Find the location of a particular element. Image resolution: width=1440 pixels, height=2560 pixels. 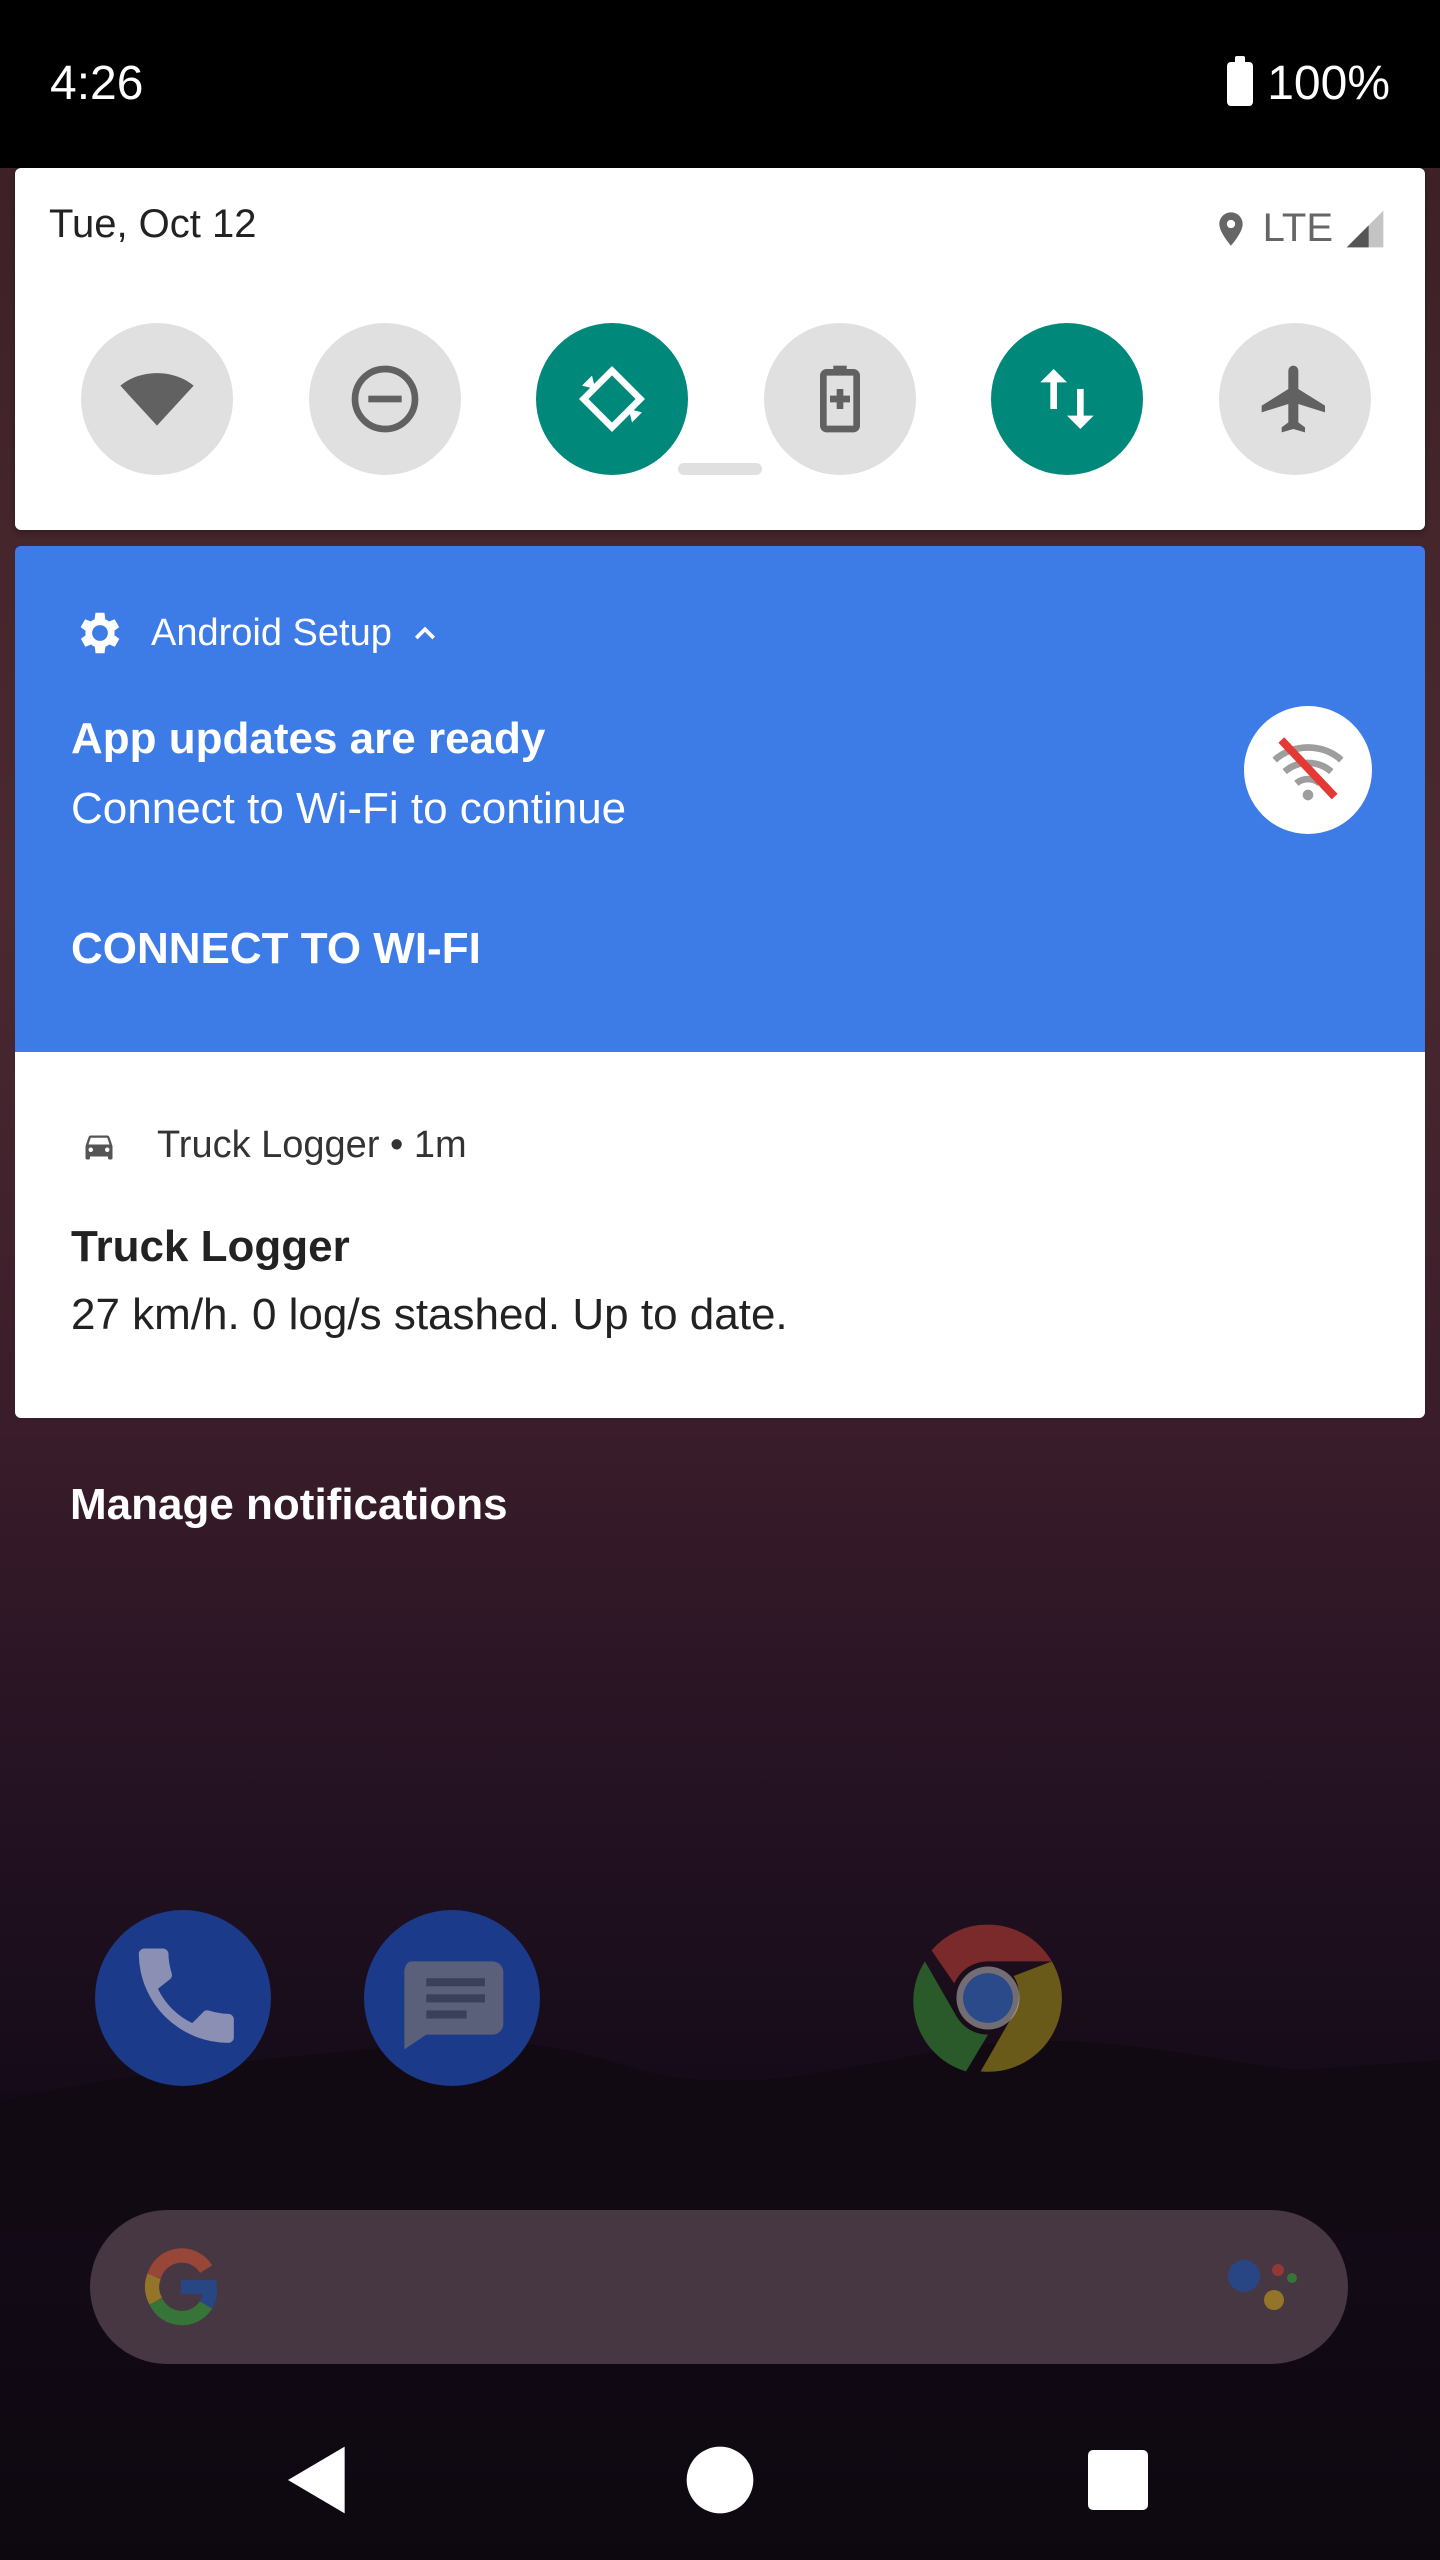

expand-handle is located at coordinates (720, 469).